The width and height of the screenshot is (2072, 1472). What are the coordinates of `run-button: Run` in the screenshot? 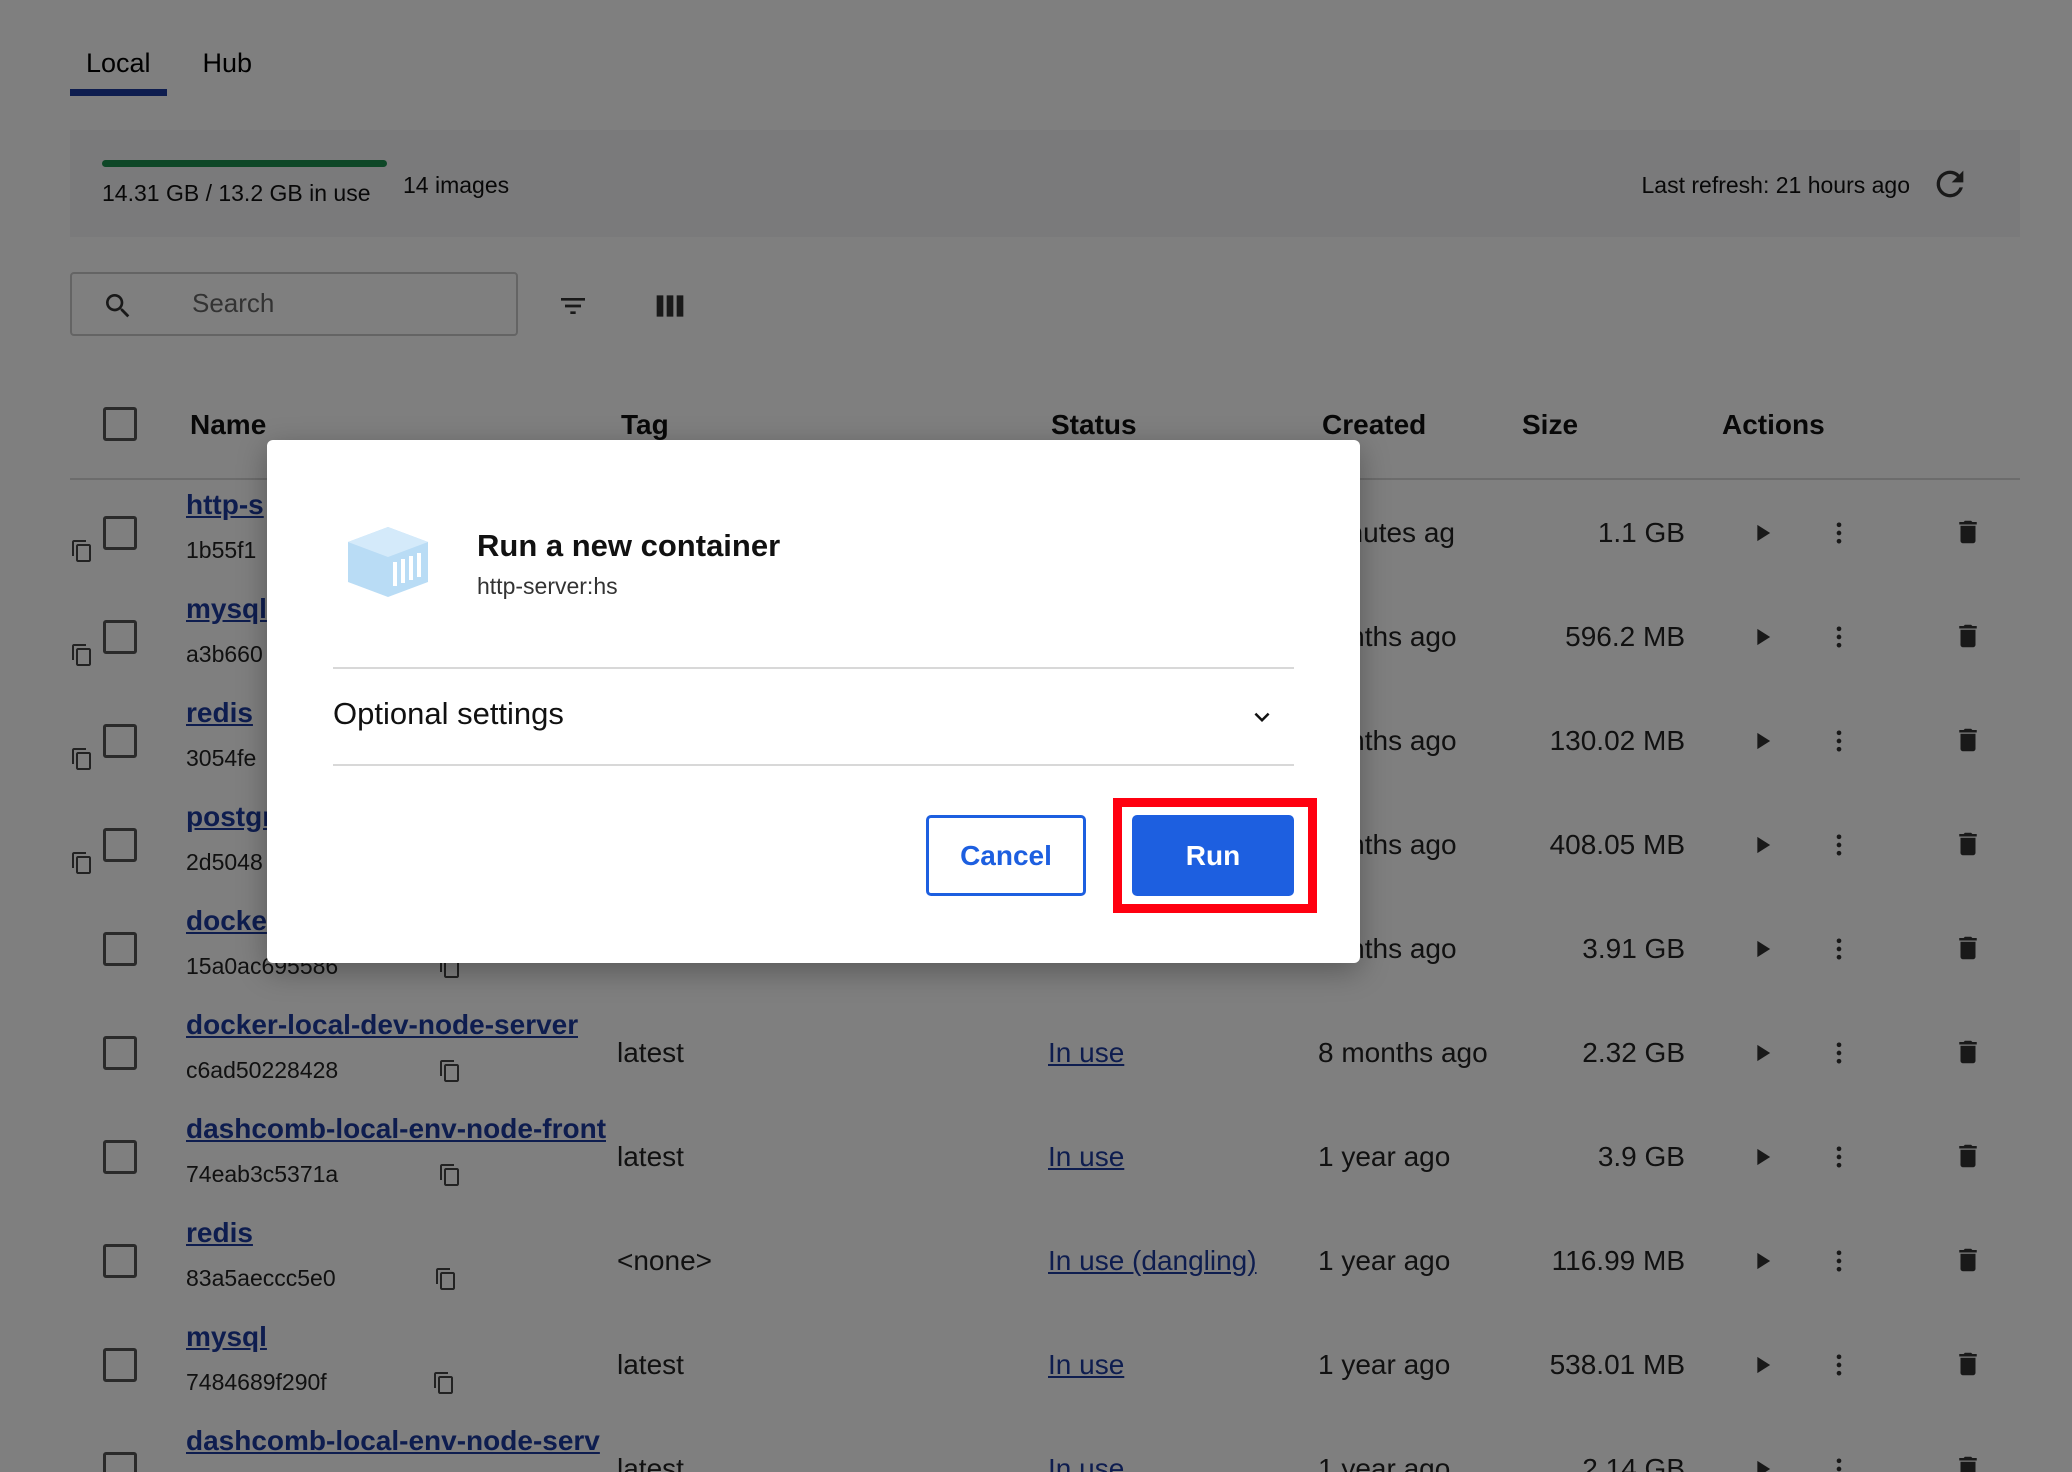 It's located at (1213, 855).